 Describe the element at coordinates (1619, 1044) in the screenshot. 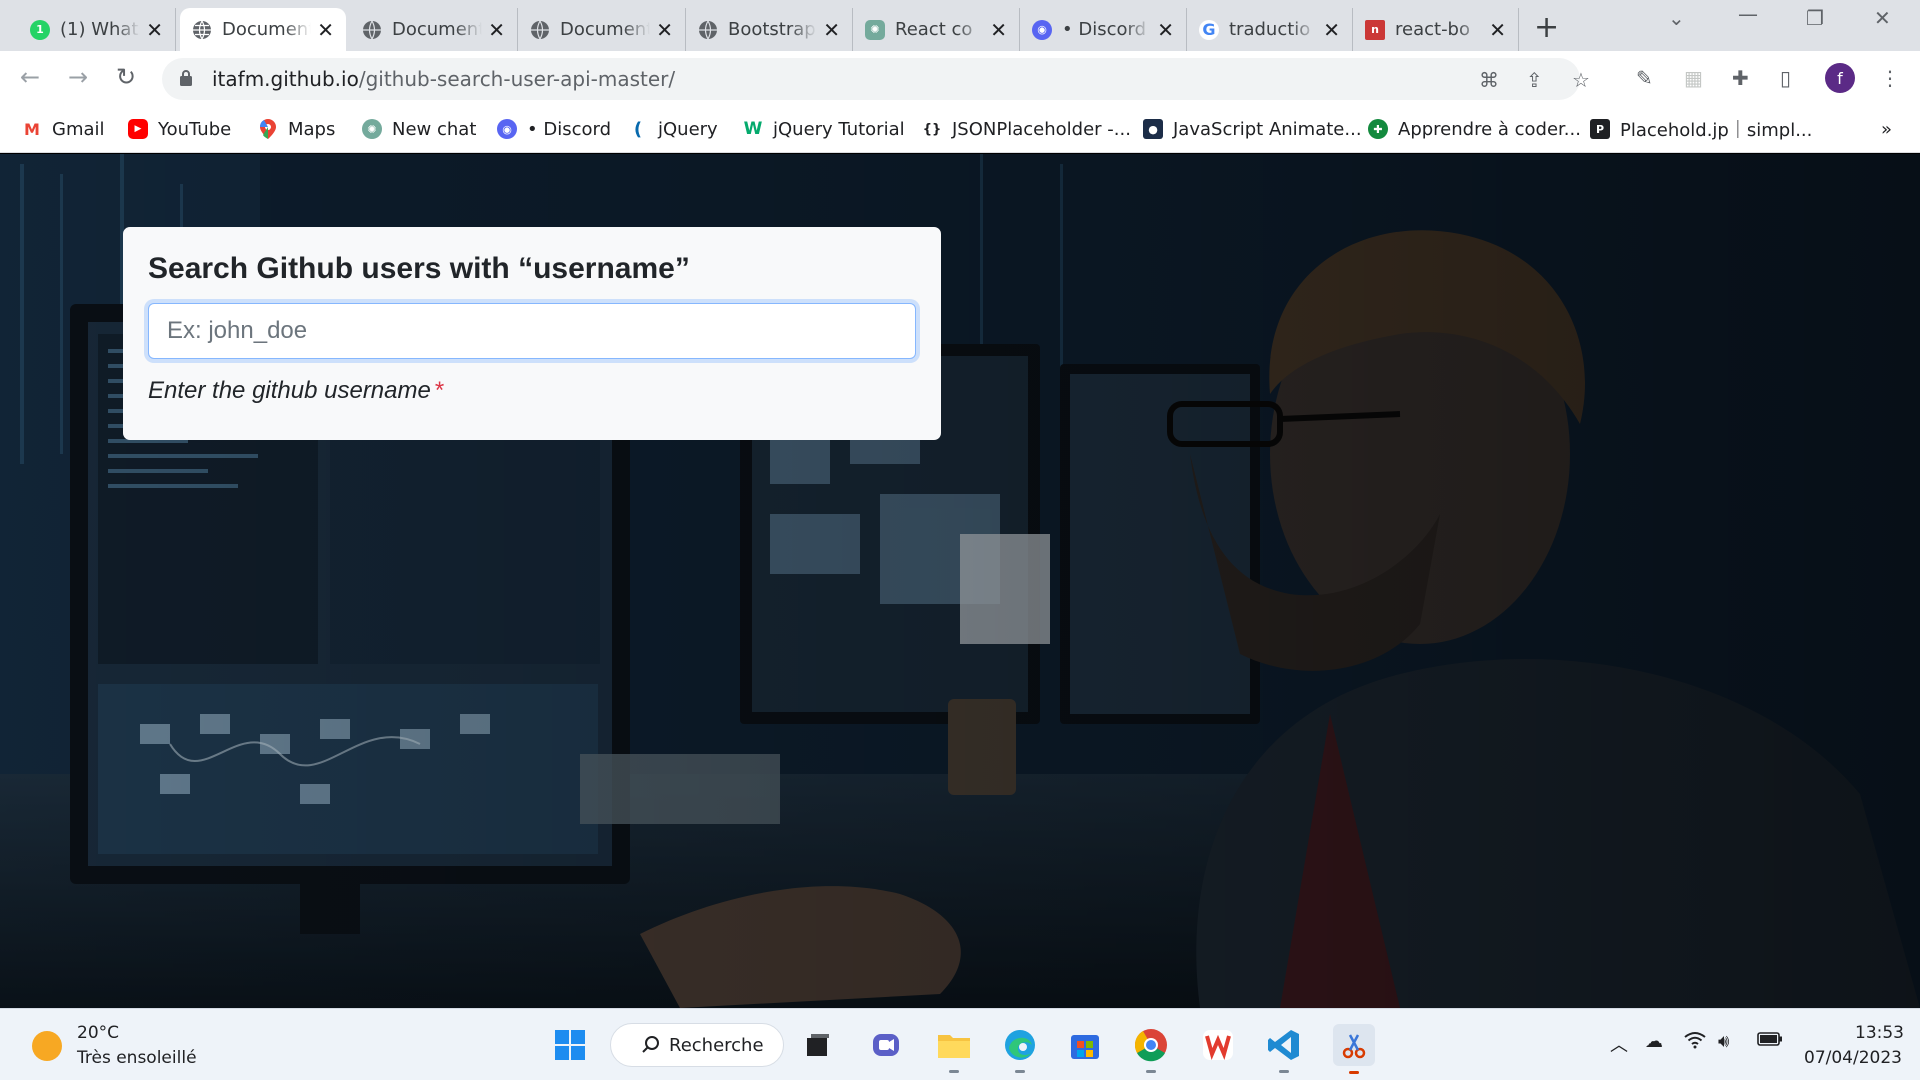

I see `show-hidden-icons-chevron: ︿` at that location.